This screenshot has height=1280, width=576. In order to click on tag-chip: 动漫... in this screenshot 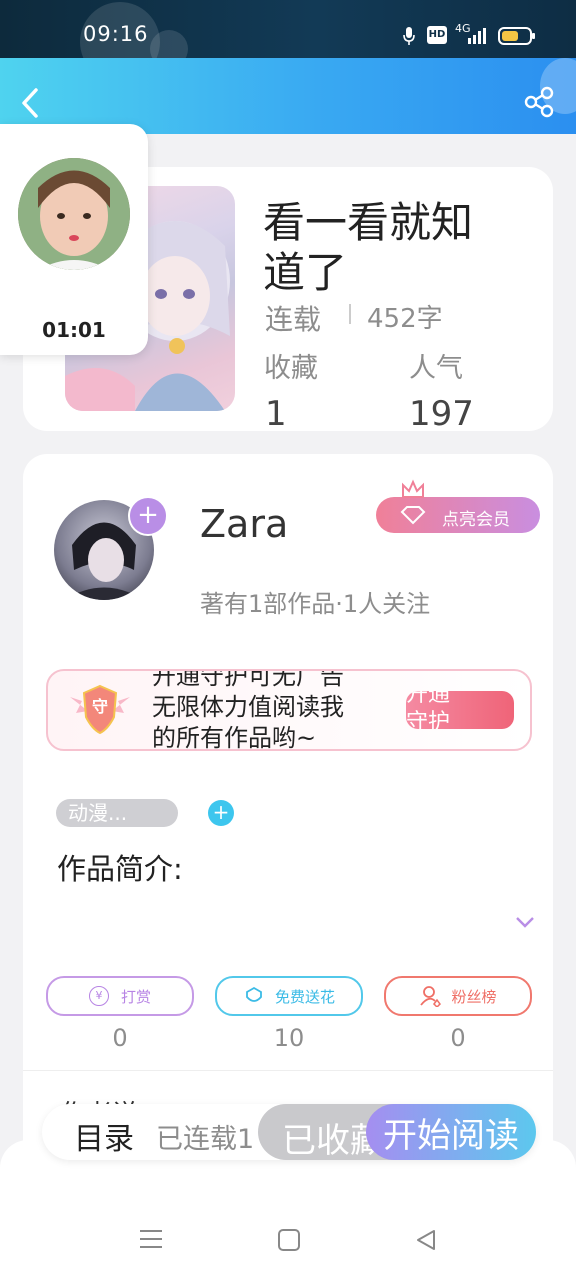, I will do `click(117, 813)`.